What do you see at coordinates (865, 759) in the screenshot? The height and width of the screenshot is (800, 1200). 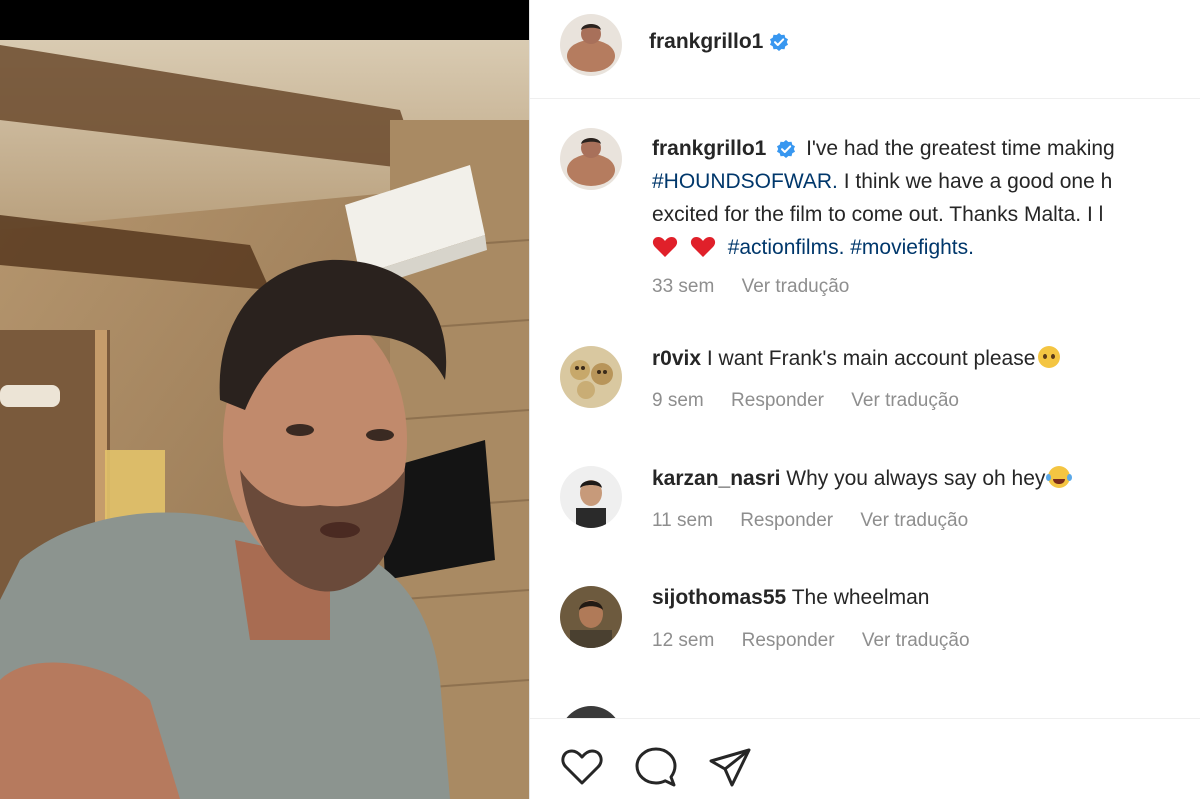 I see `post-actions-bar` at bounding box center [865, 759].